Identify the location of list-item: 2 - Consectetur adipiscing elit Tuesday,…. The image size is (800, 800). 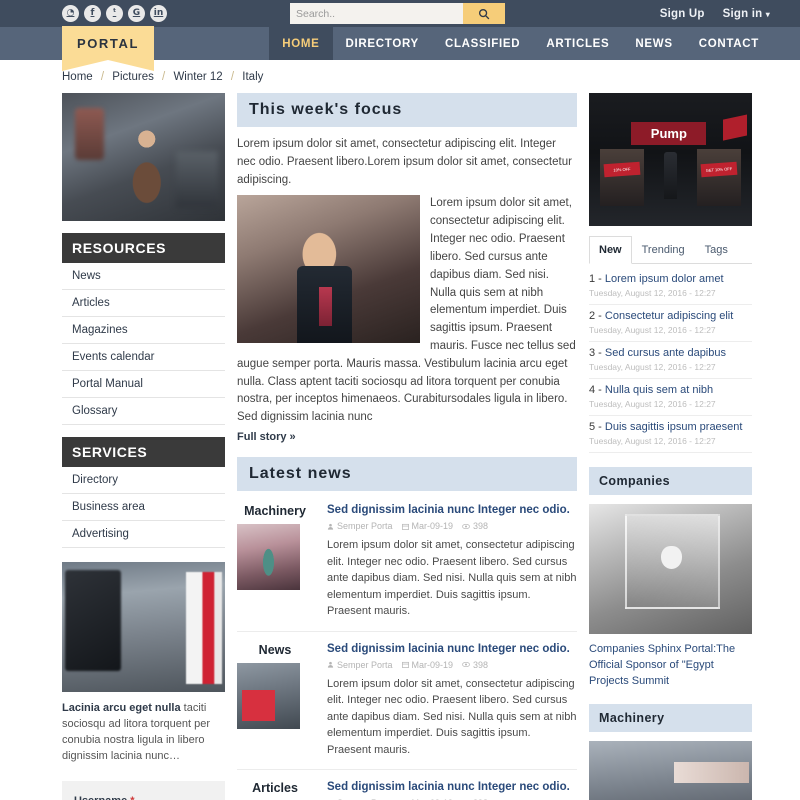
(670, 323).